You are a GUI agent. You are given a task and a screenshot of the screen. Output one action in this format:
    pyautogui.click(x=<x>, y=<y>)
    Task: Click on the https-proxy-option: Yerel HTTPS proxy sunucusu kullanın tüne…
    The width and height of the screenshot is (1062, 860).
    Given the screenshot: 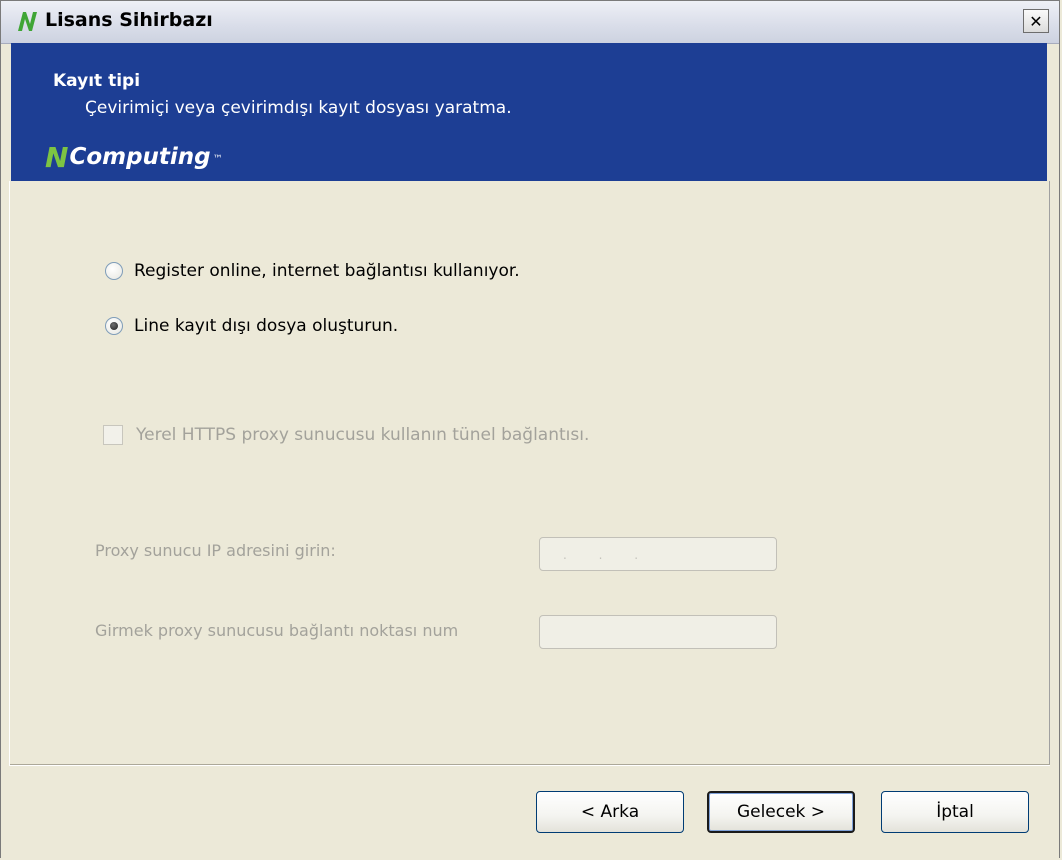 What is the action you would take?
    pyautogui.click(x=346, y=435)
    